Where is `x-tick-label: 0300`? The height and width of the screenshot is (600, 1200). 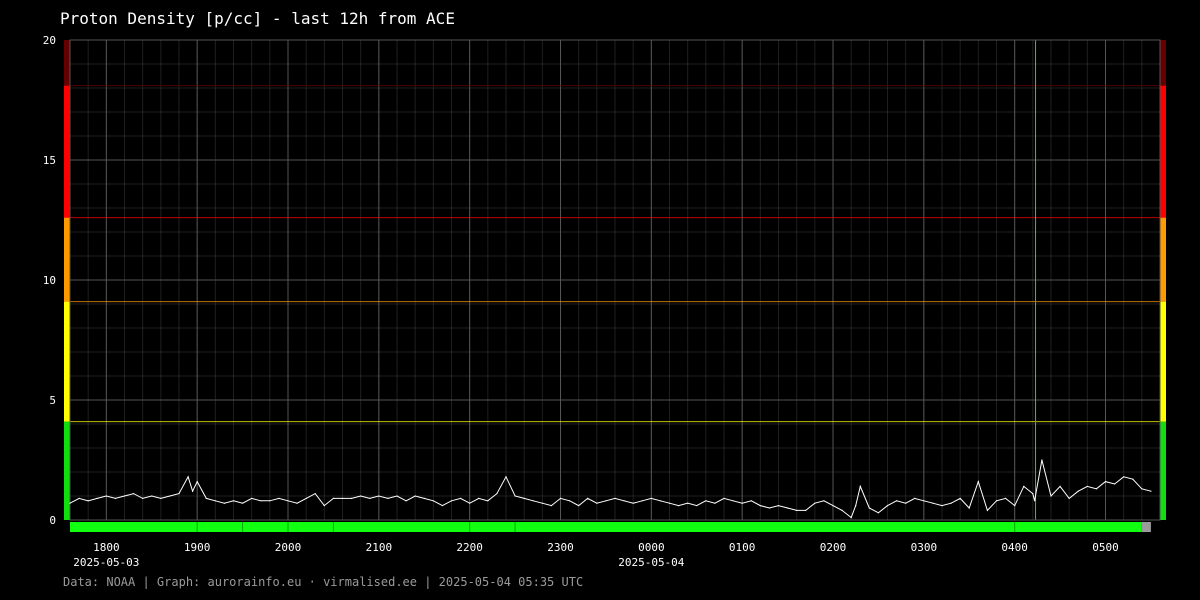 x-tick-label: 0300 is located at coordinates (924, 547).